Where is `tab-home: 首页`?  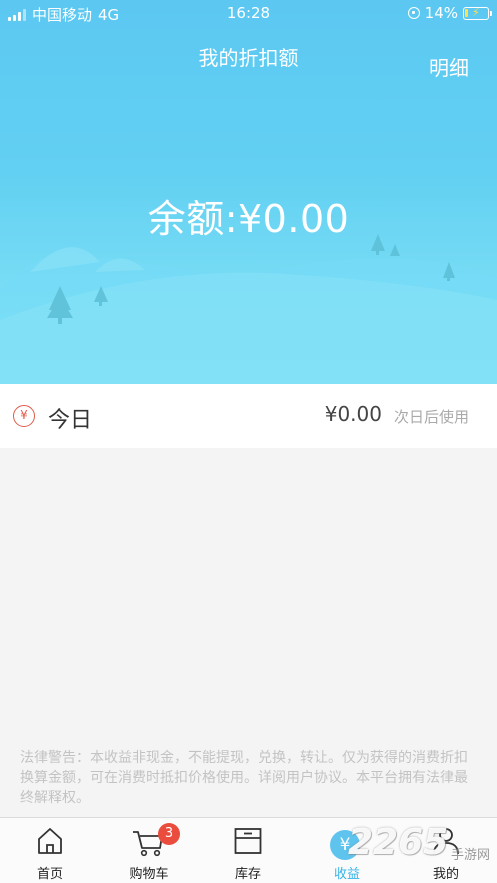
tab-home: 首页 is located at coordinates (50, 850).